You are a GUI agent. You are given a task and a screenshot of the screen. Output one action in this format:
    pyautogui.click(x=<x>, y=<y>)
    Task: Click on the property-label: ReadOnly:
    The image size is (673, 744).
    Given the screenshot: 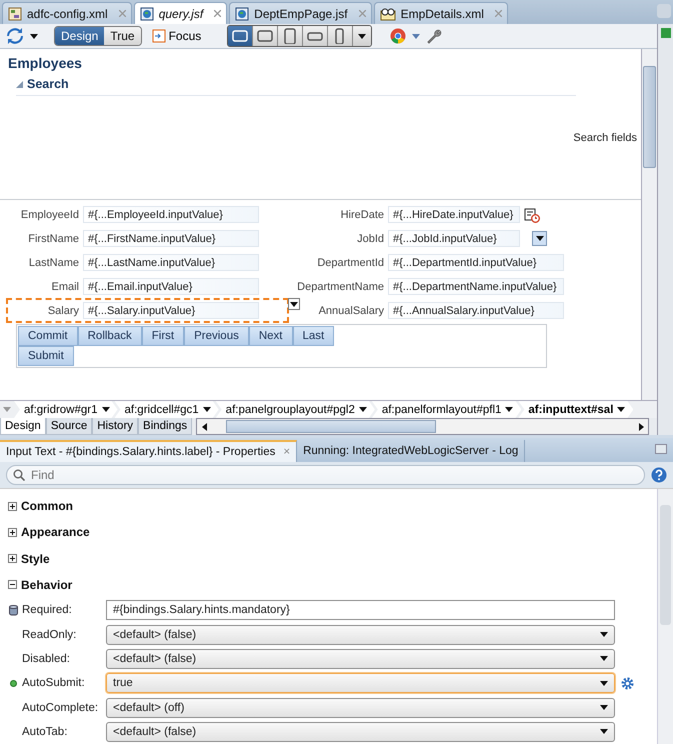 What is the action you would take?
    pyautogui.click(x=49, y=634)
    